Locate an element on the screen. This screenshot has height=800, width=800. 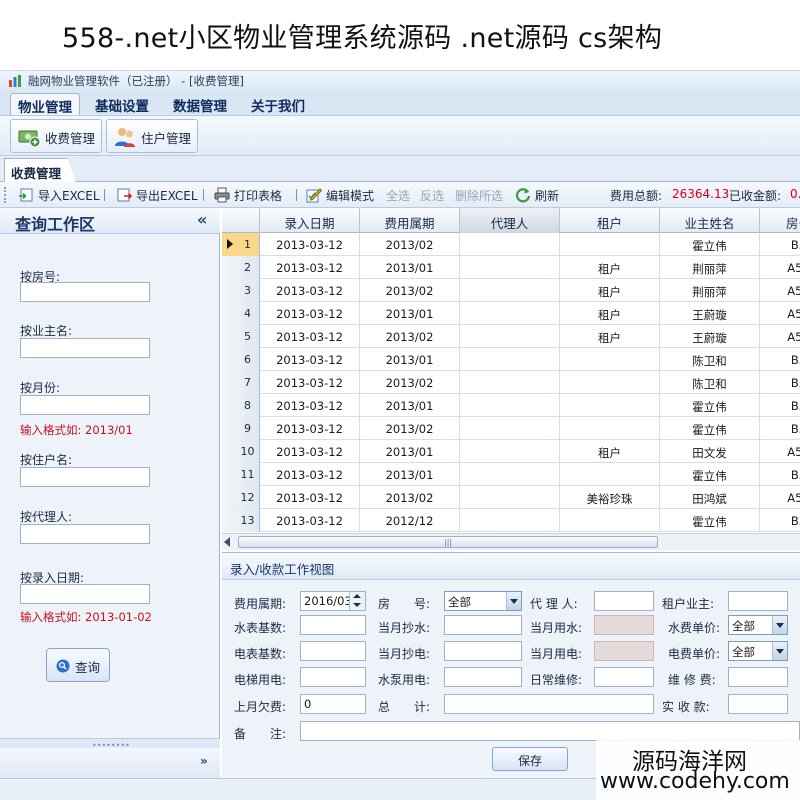
elec-base-input is located at coordinates (333, 651).